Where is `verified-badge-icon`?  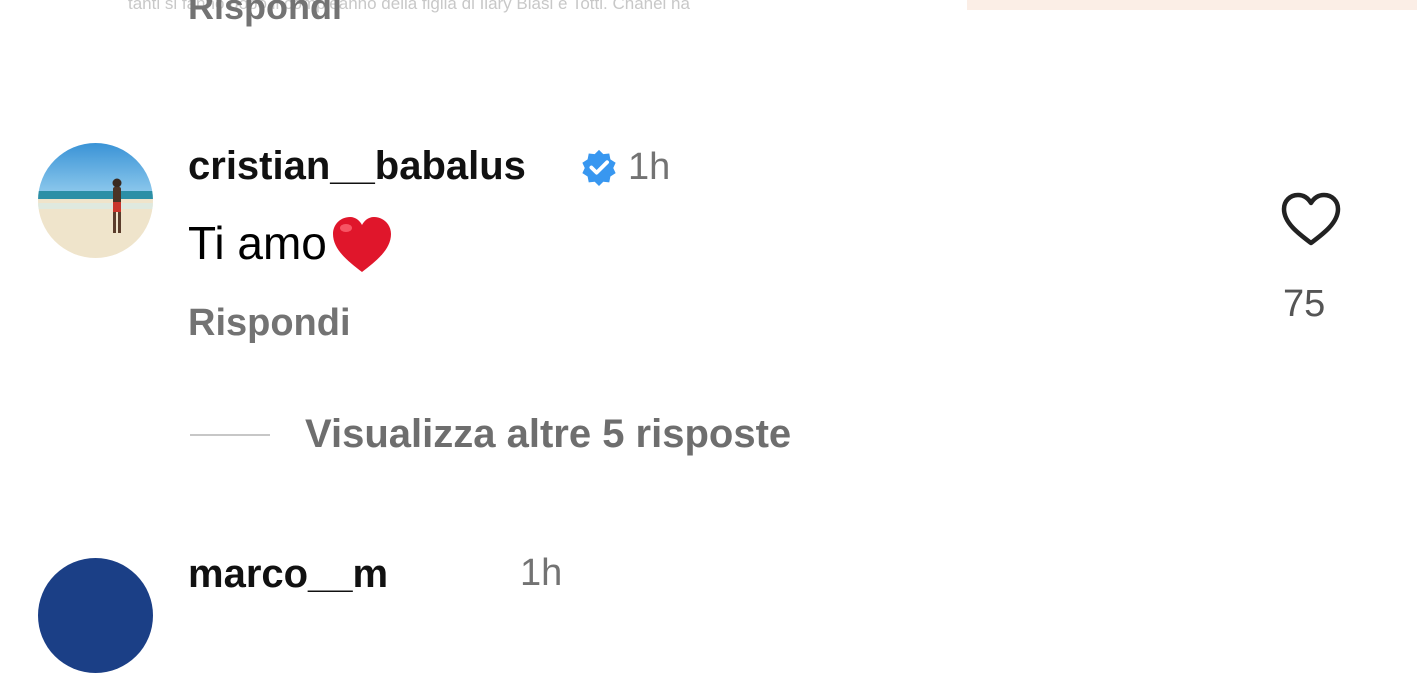 verified-badge-icon is located at coordinates (599, 167).